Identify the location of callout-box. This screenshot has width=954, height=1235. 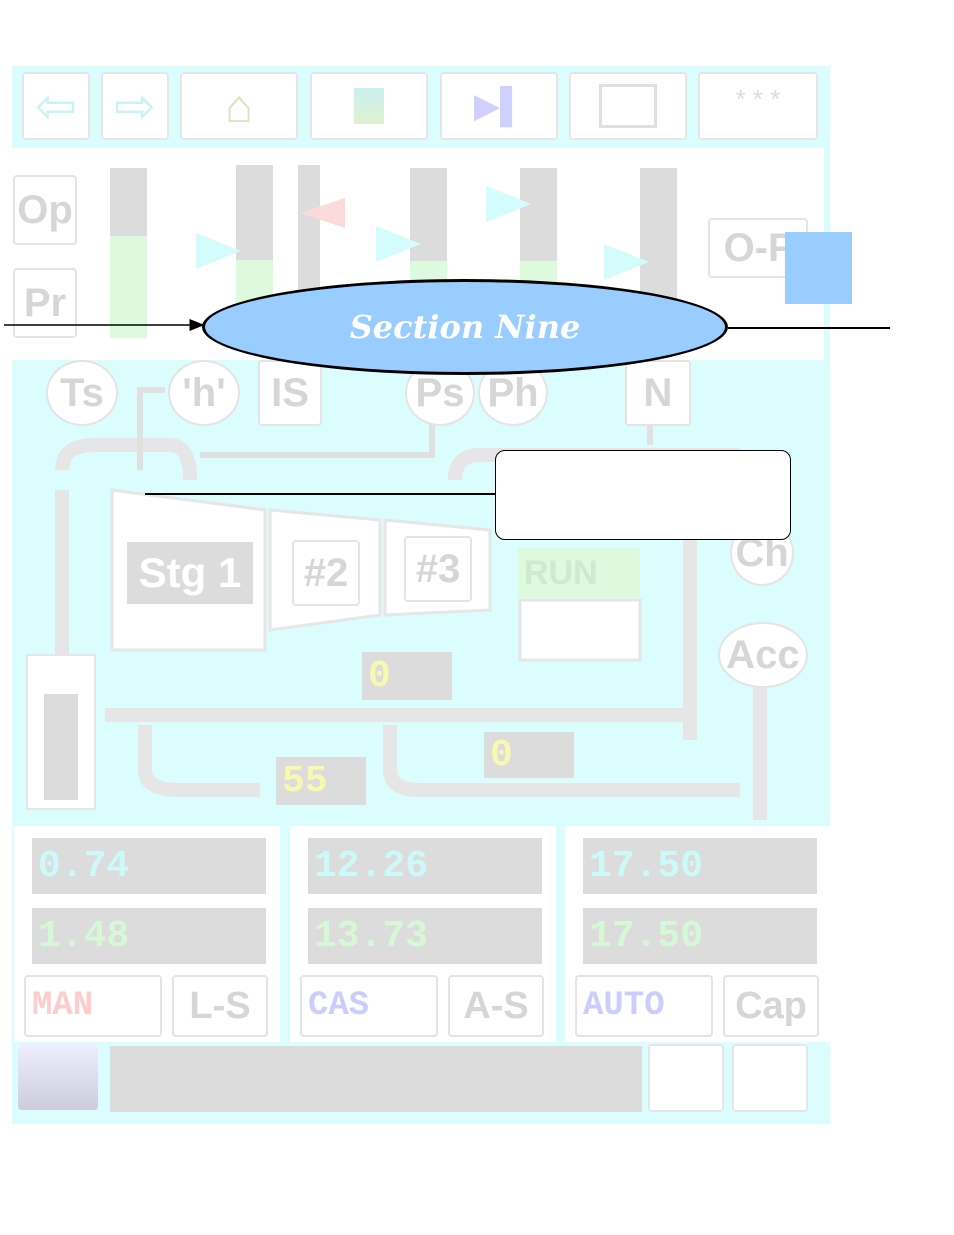
(643, 495).